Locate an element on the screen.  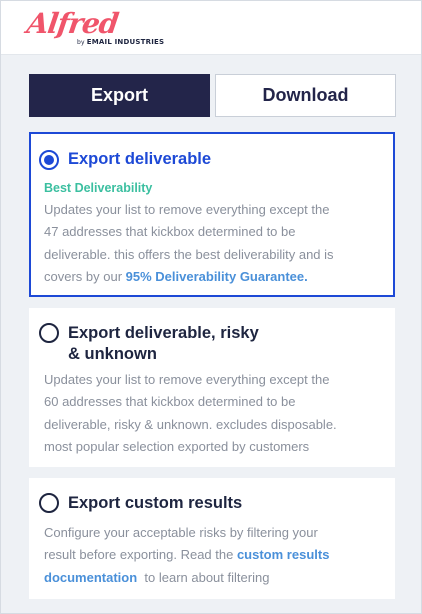
tab-export: Export is located at coordinates (119, 95).